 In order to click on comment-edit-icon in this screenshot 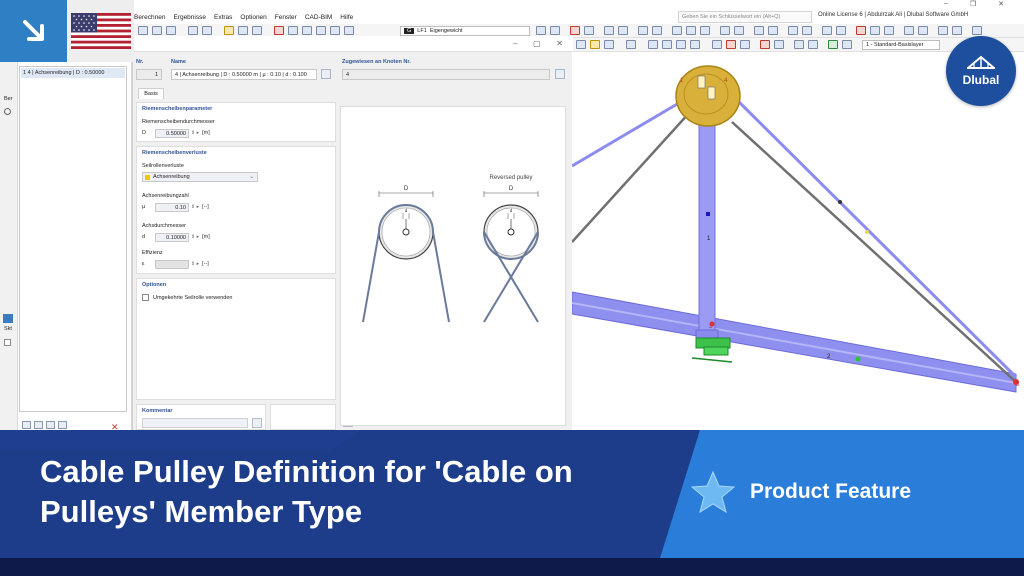, I will do `click(257, 423)`.